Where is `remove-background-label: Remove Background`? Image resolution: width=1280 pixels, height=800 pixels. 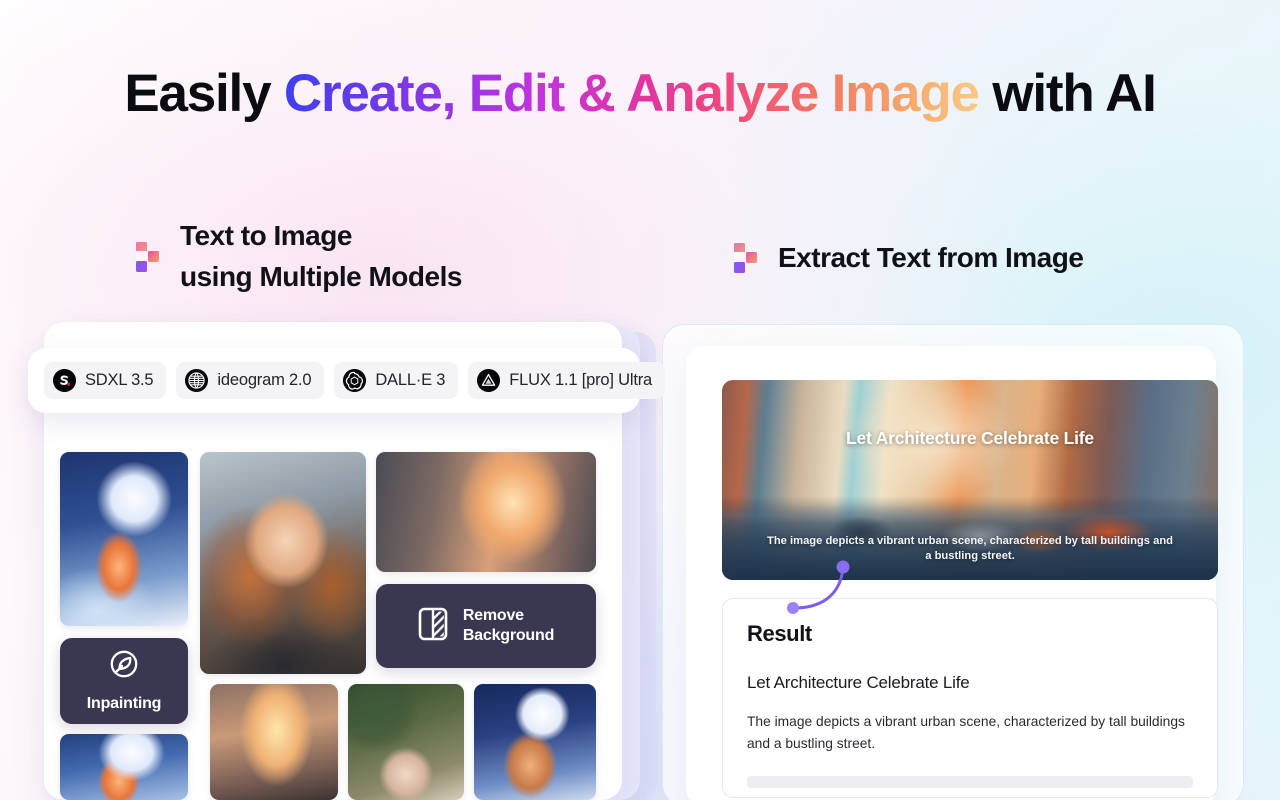 remove-background-label: Remove Background is located at coordinates (508, 625).